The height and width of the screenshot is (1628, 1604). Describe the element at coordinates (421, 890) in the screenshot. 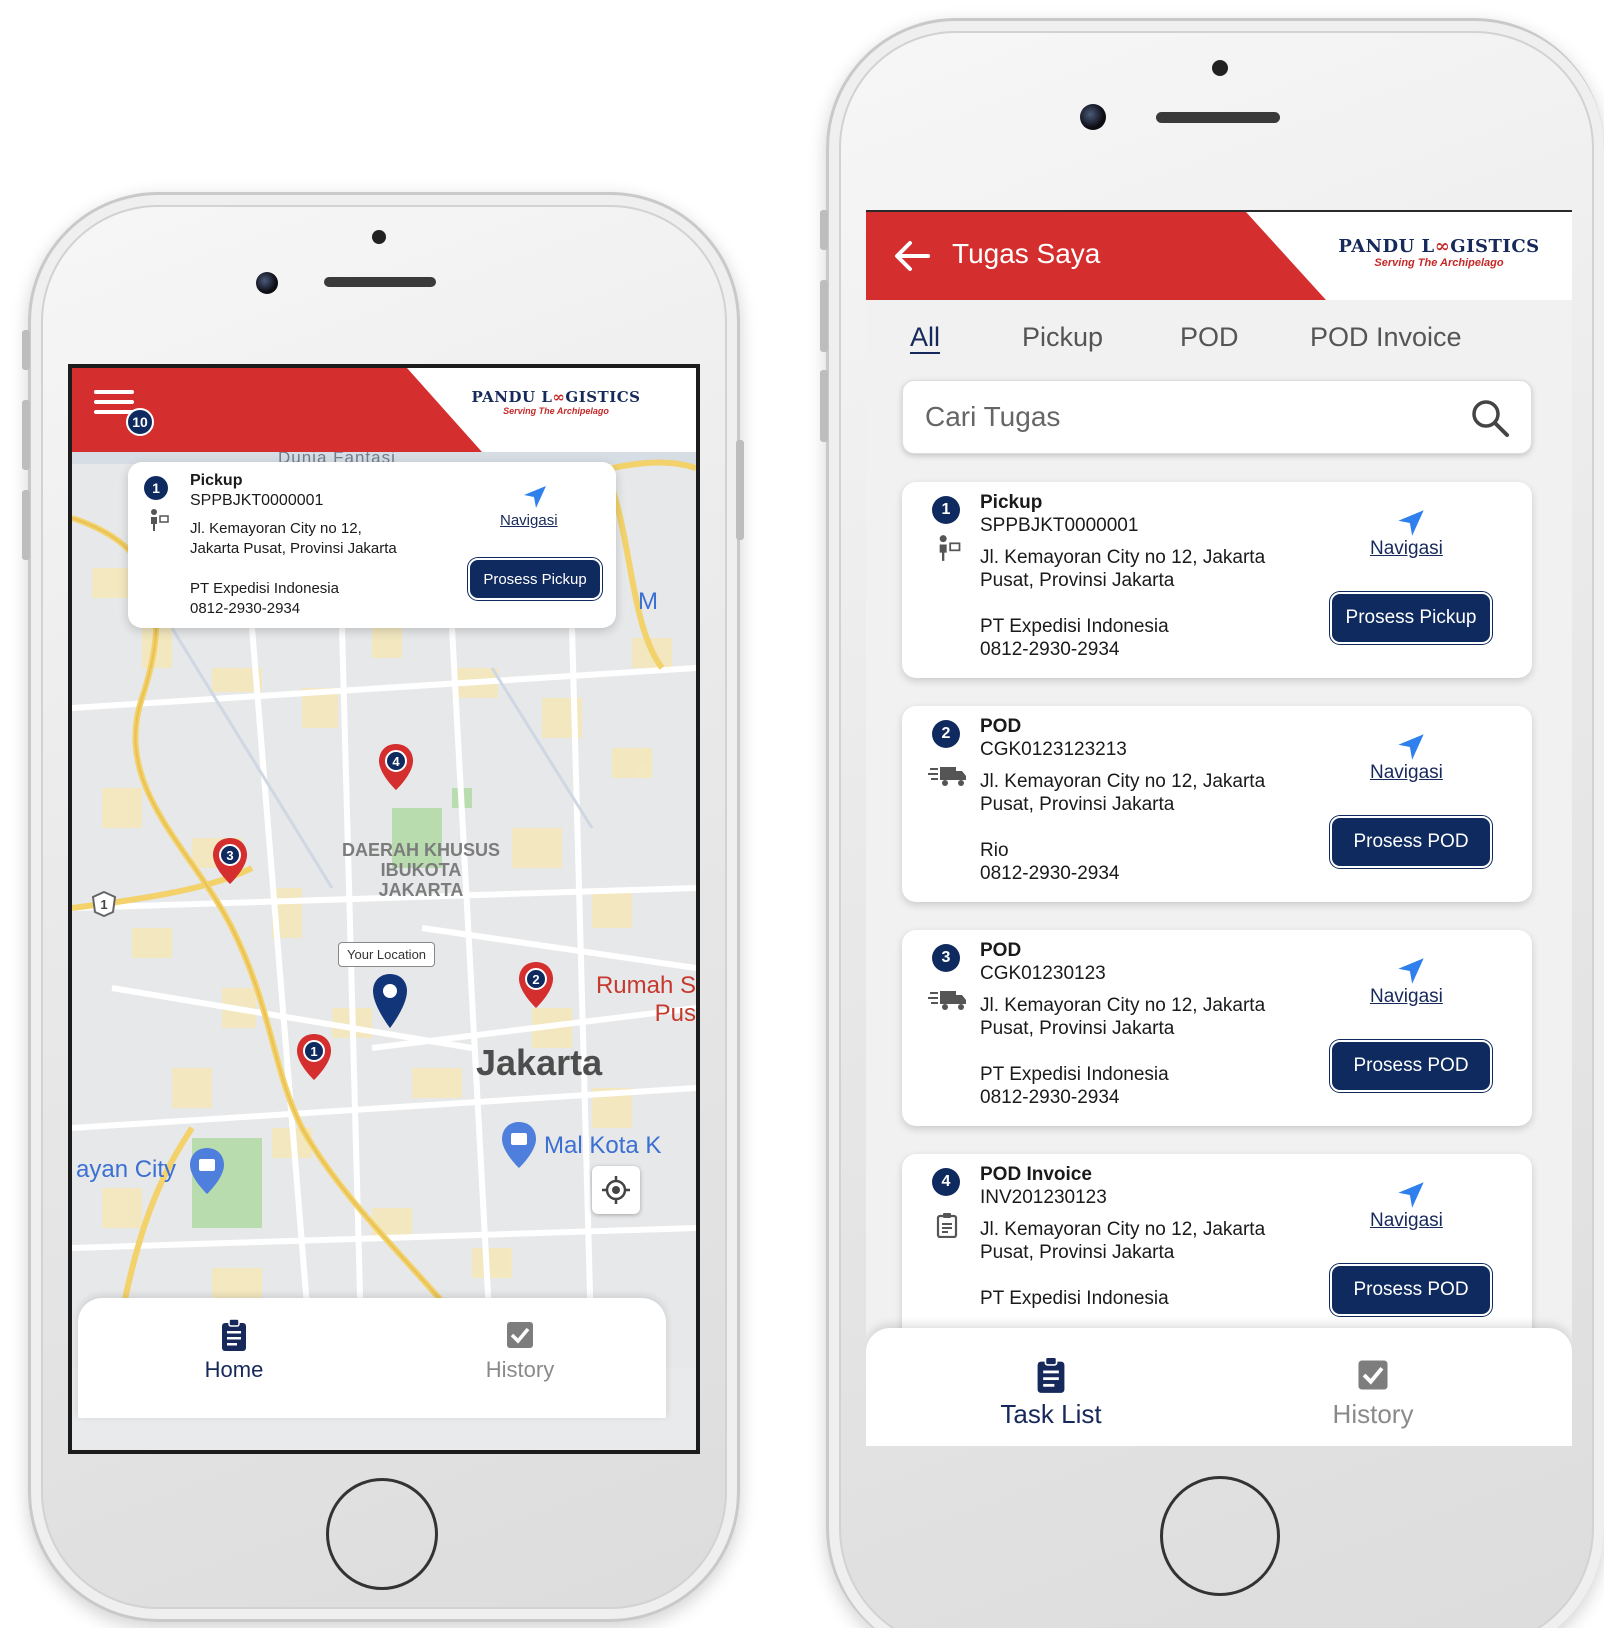

I see `map-region-line: JAKARTA` at that location.